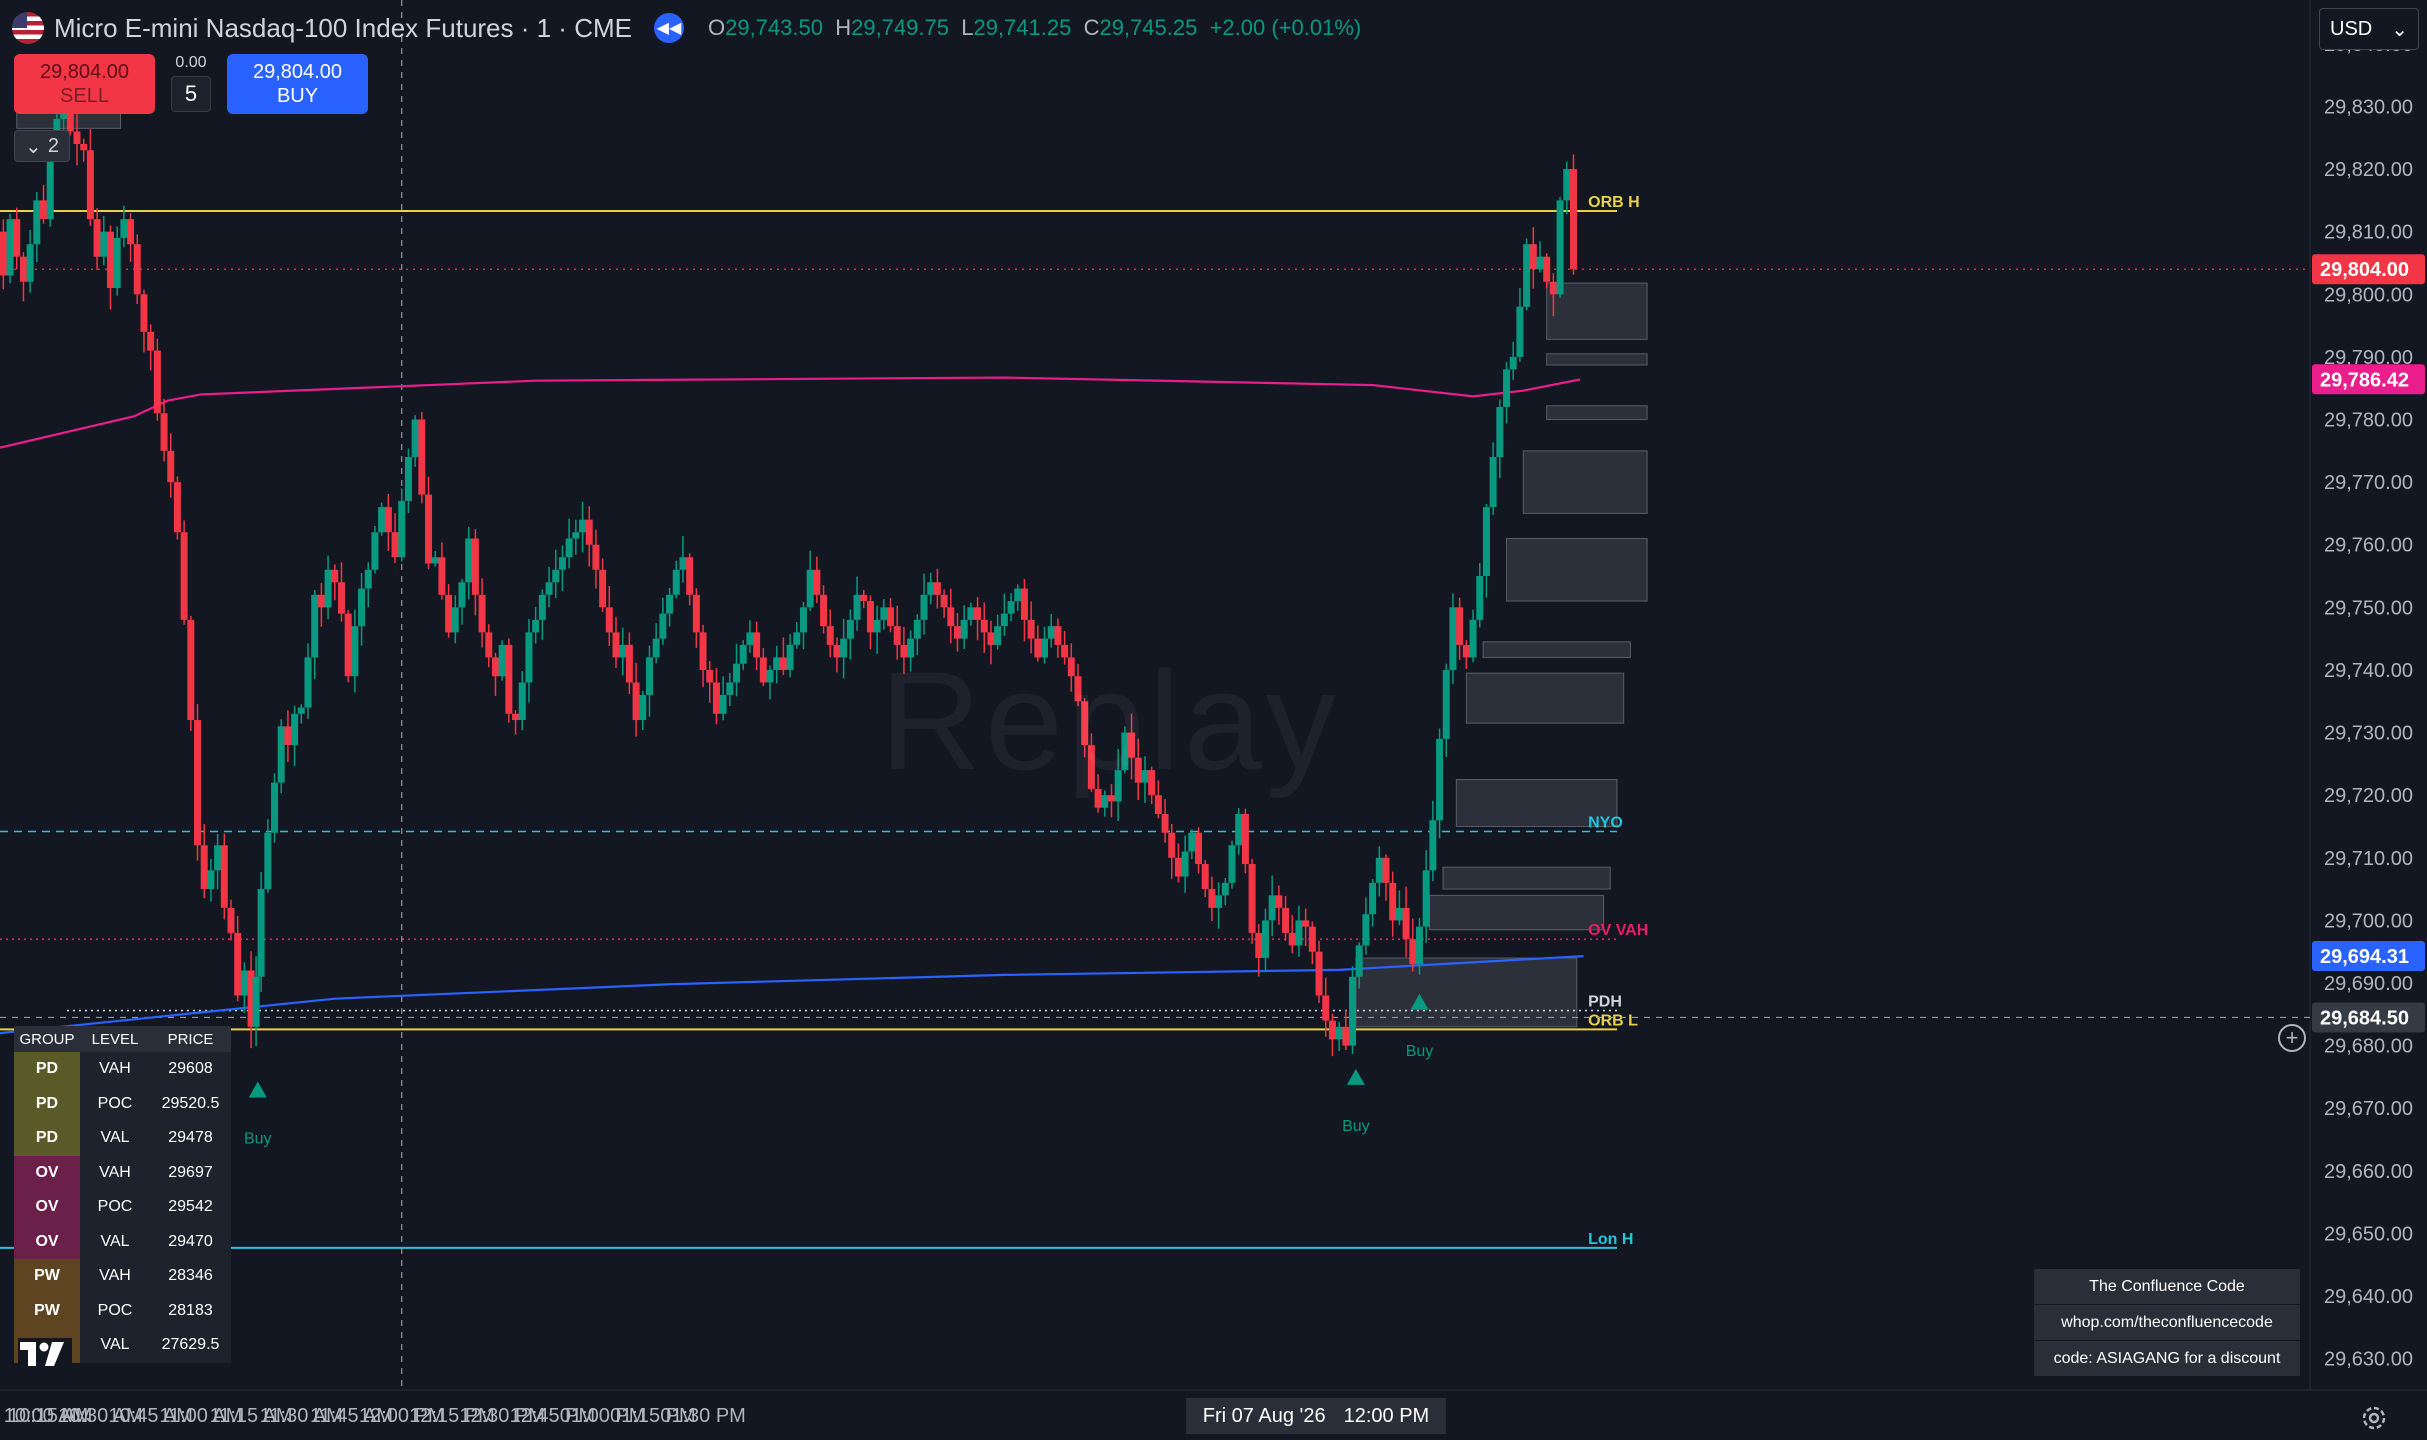 This screenshot has width=2427, height=1440. I want to click on y-tick-label: 29,660.00, so click(2368, 1172).